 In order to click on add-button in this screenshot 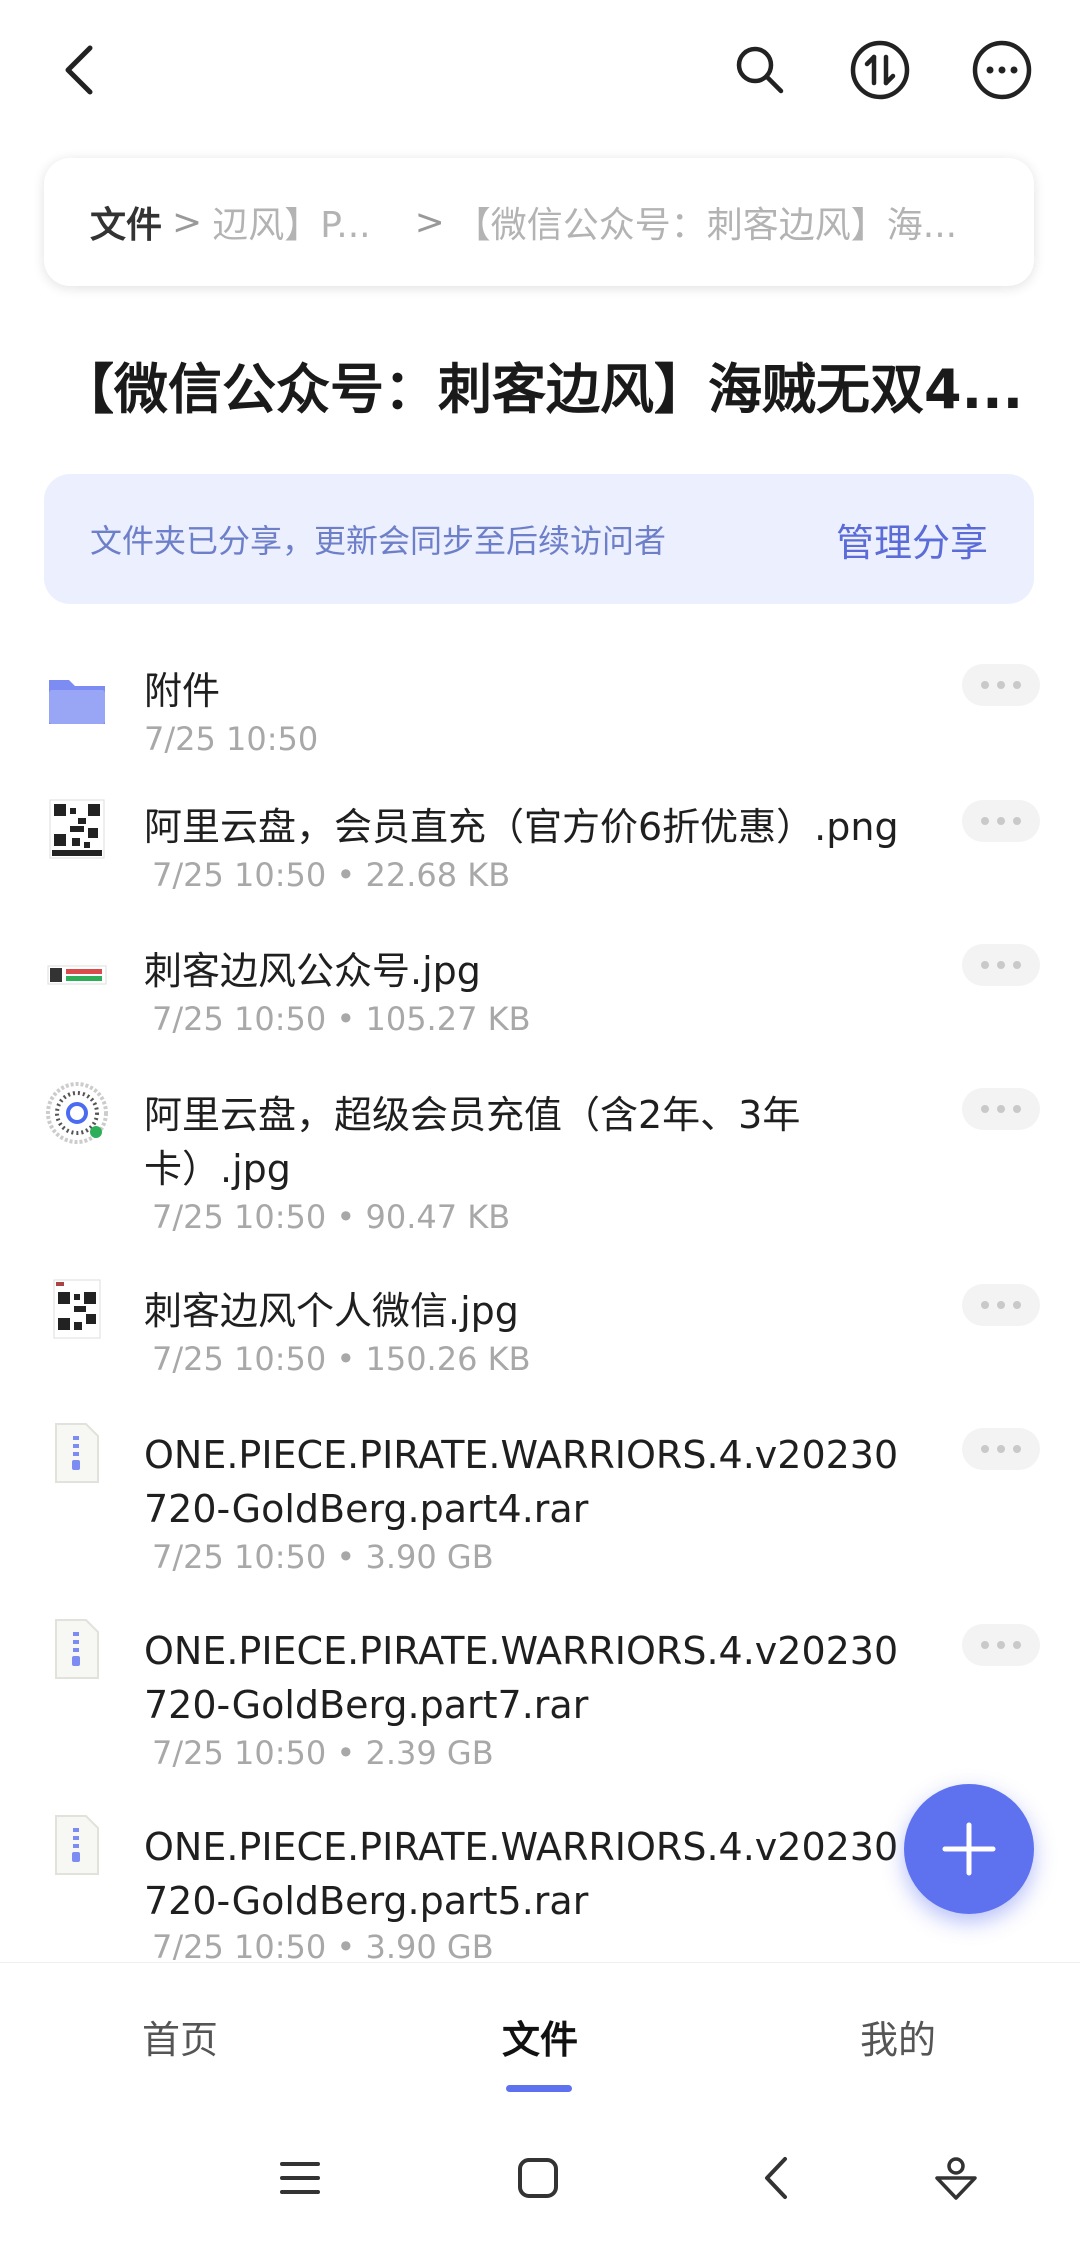, I will do `click(969, 1849)`.